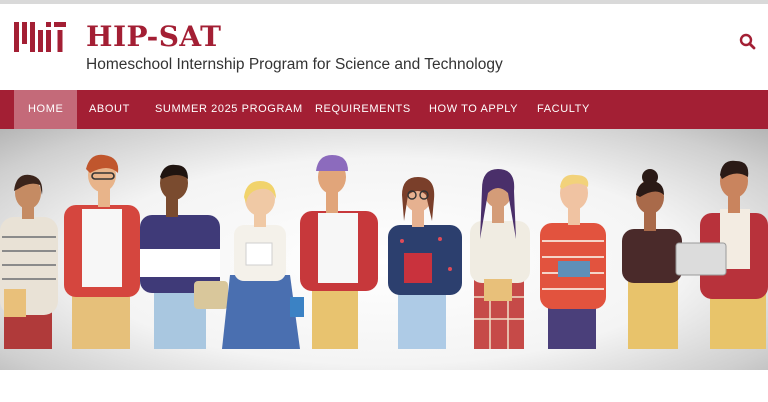 This screenshot has width=768, height=402. Describe the element at coordinates (384, 386) in the screenshot. I see `page-content-area` at that location.